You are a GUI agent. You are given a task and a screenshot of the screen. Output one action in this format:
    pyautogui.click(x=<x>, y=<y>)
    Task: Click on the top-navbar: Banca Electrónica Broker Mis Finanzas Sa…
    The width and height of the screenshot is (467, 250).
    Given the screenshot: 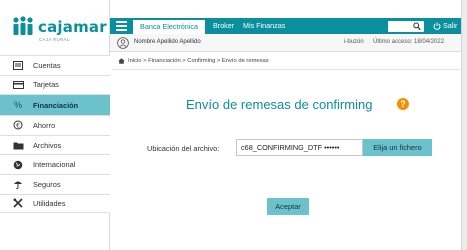 What is the action you would take?
    pyautogui.click(x=285, y=26)
    